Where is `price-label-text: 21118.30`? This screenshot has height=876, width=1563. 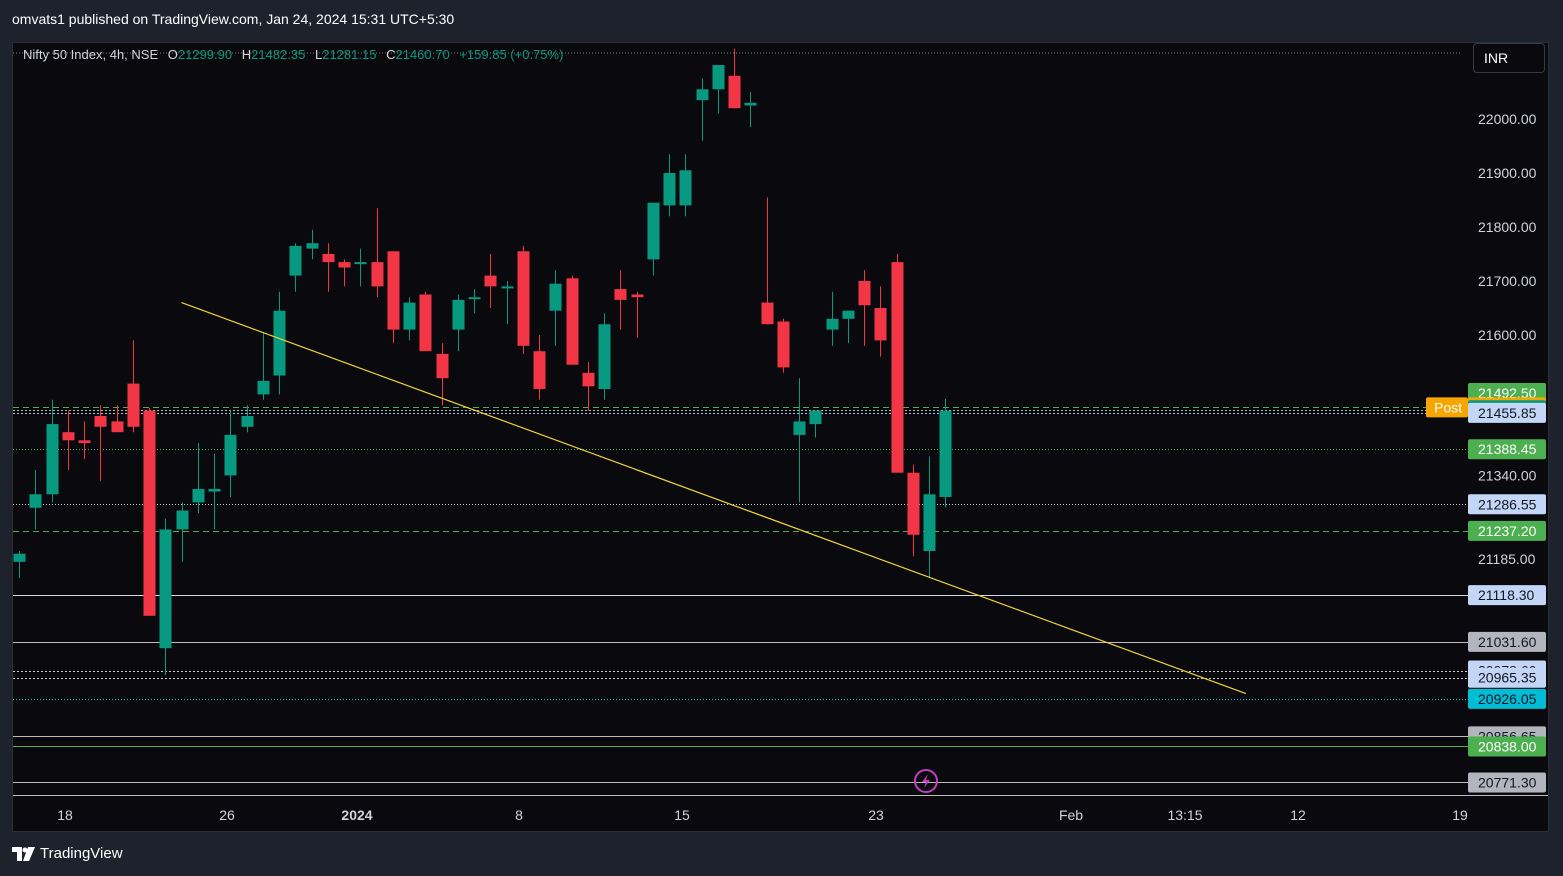 price-label-text: 21118.30 is located at coordinates (1506, 595).